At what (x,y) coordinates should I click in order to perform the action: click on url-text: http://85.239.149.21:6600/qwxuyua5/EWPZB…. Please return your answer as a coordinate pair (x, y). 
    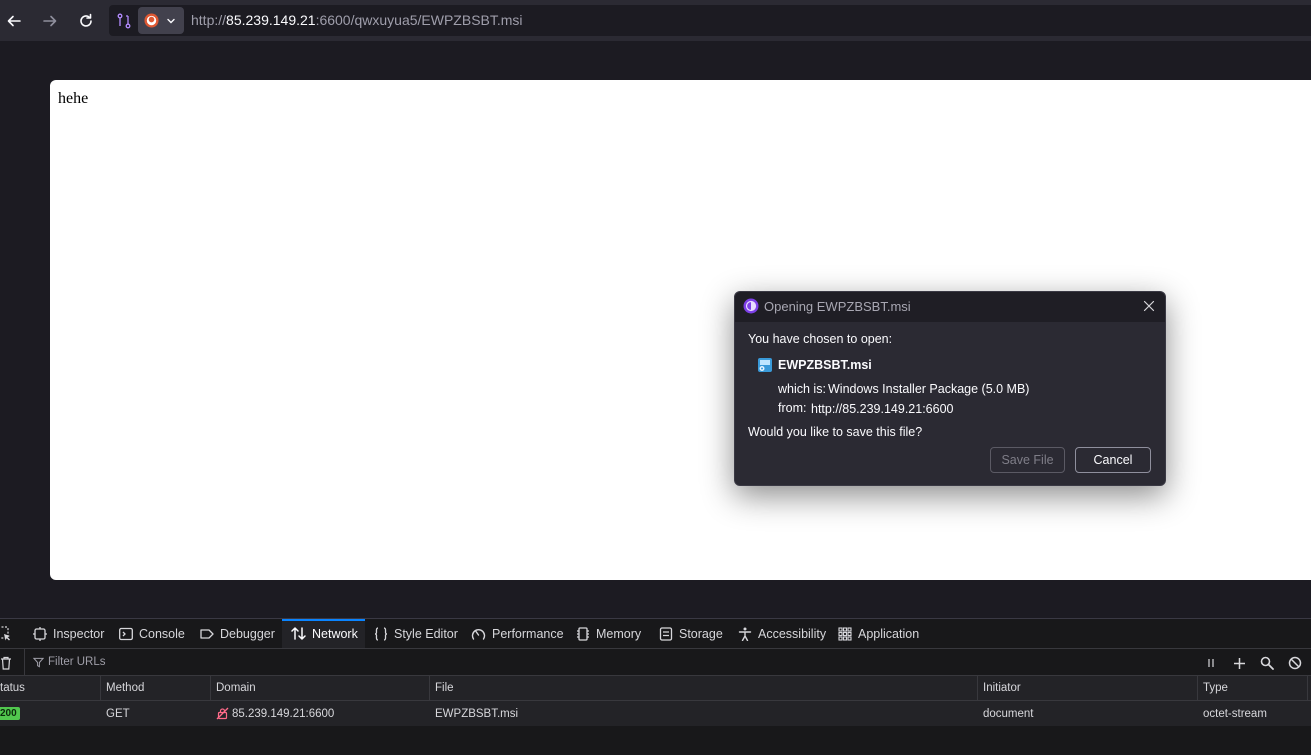
    Looking at the image, I should click on (357, 20).